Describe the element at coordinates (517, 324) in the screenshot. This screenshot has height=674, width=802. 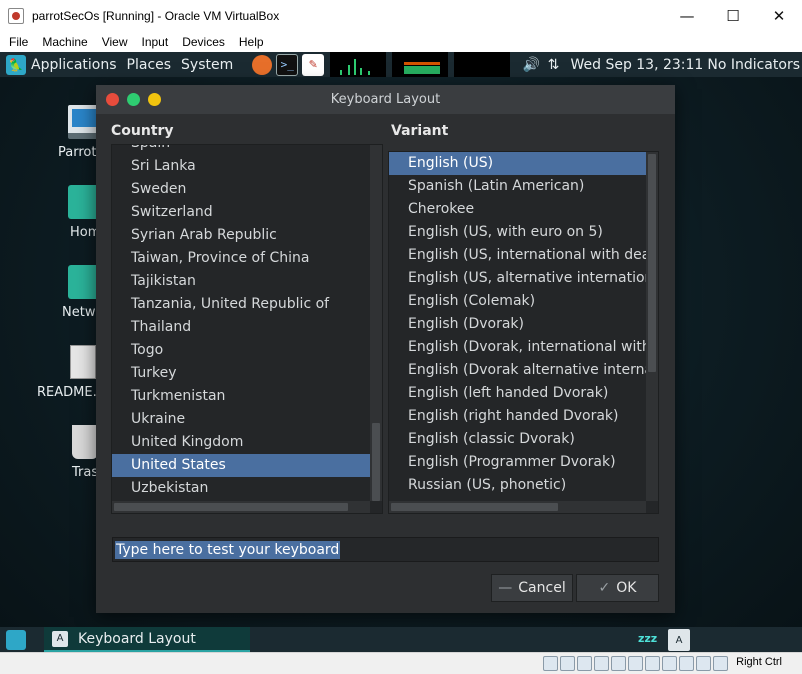
I see `variant-row: English (Dvorak)` at that location.